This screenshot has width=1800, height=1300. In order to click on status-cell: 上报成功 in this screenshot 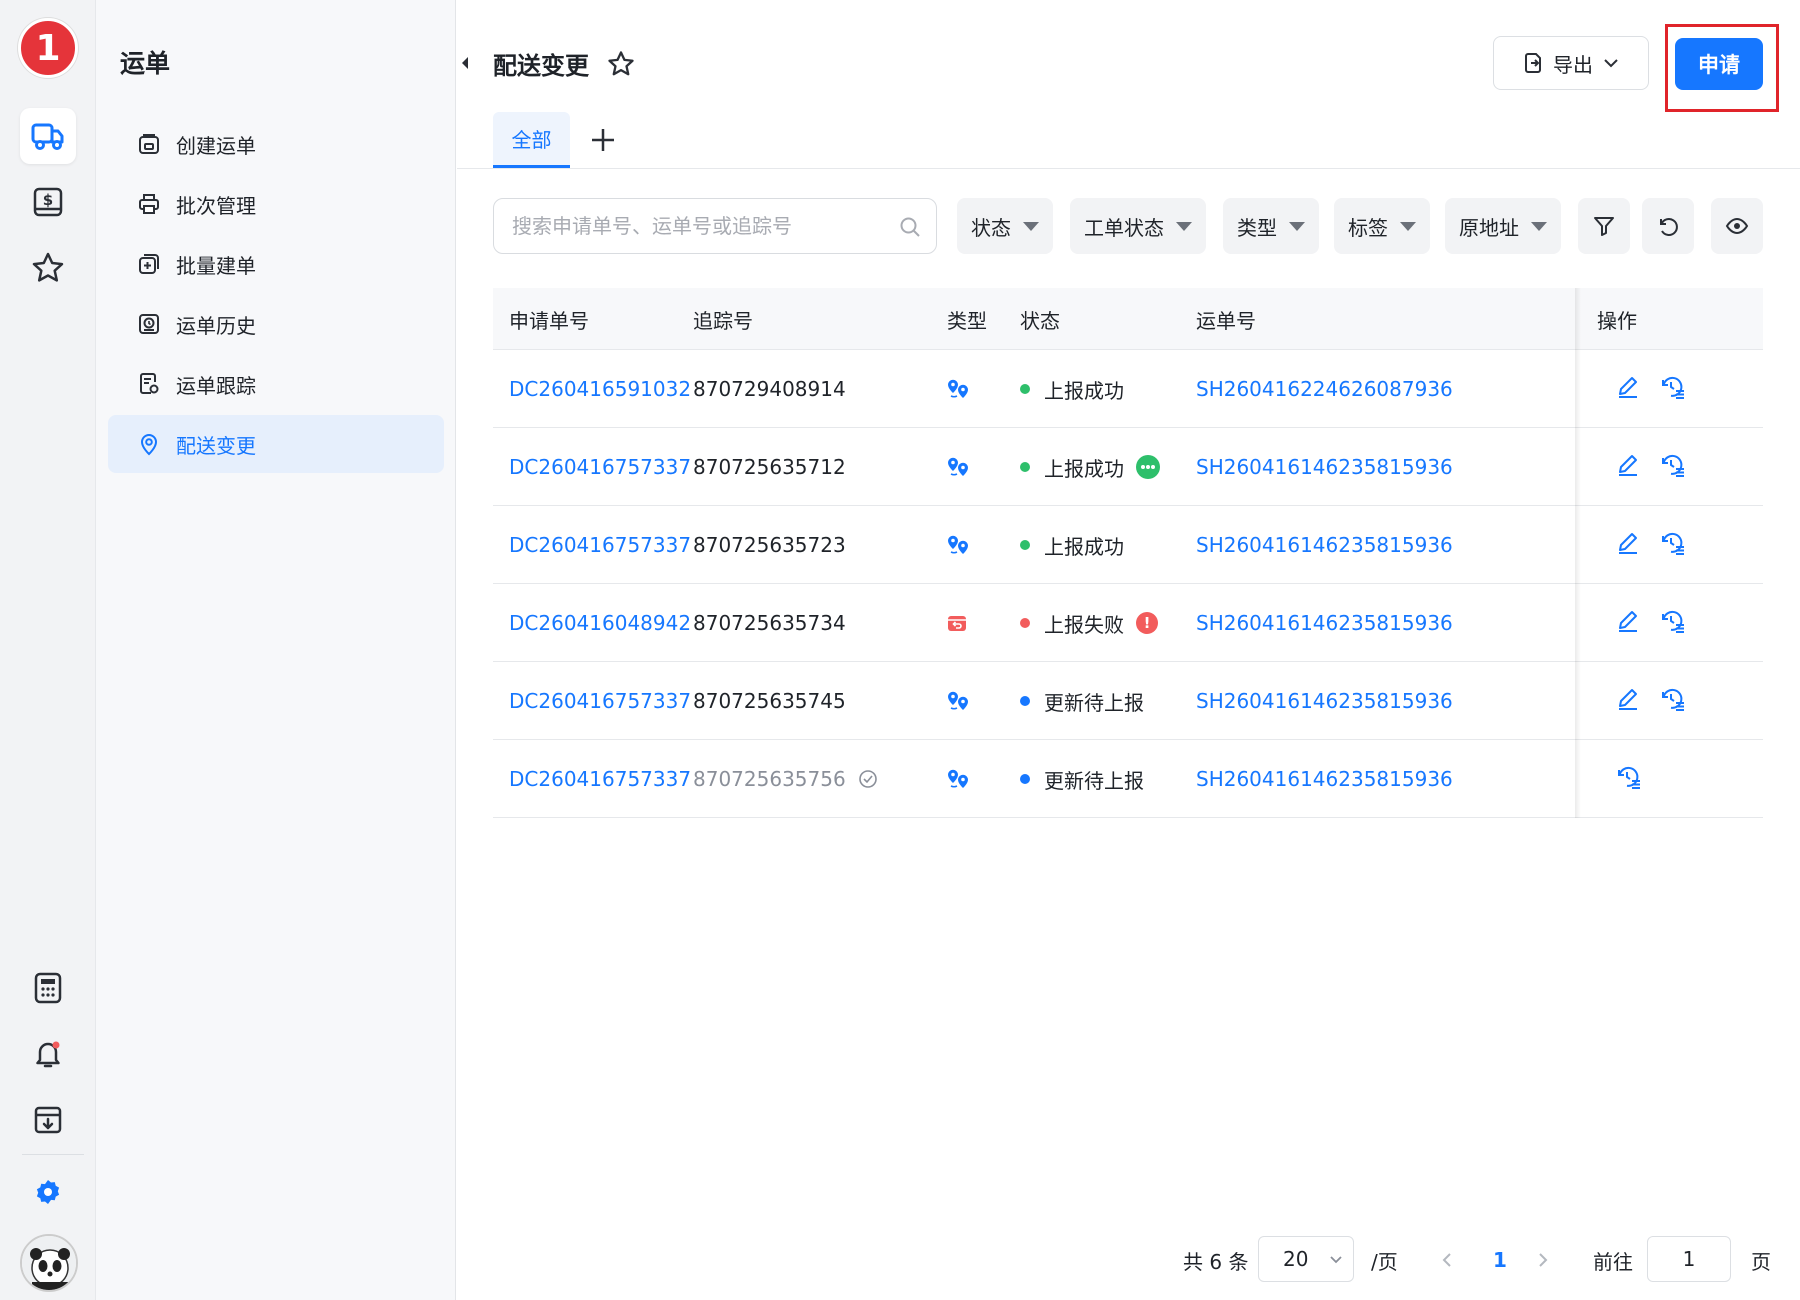, I will do `click(1072, 389)`.